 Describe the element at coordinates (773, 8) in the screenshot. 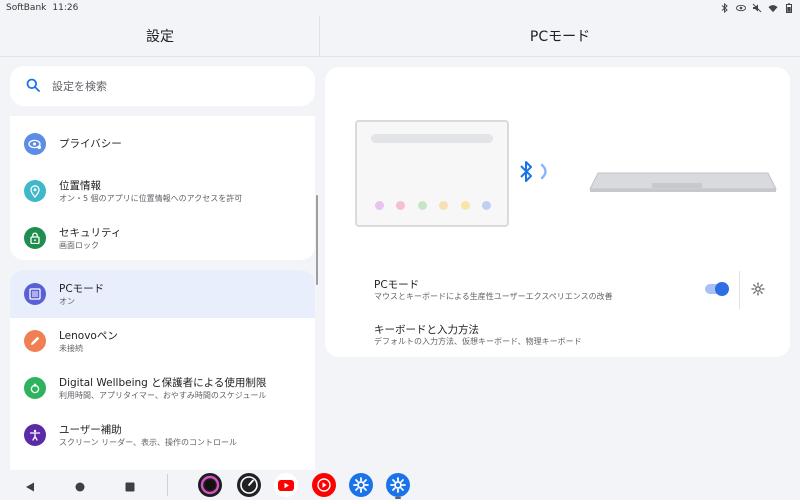

I see `wifi-icon` at that location.